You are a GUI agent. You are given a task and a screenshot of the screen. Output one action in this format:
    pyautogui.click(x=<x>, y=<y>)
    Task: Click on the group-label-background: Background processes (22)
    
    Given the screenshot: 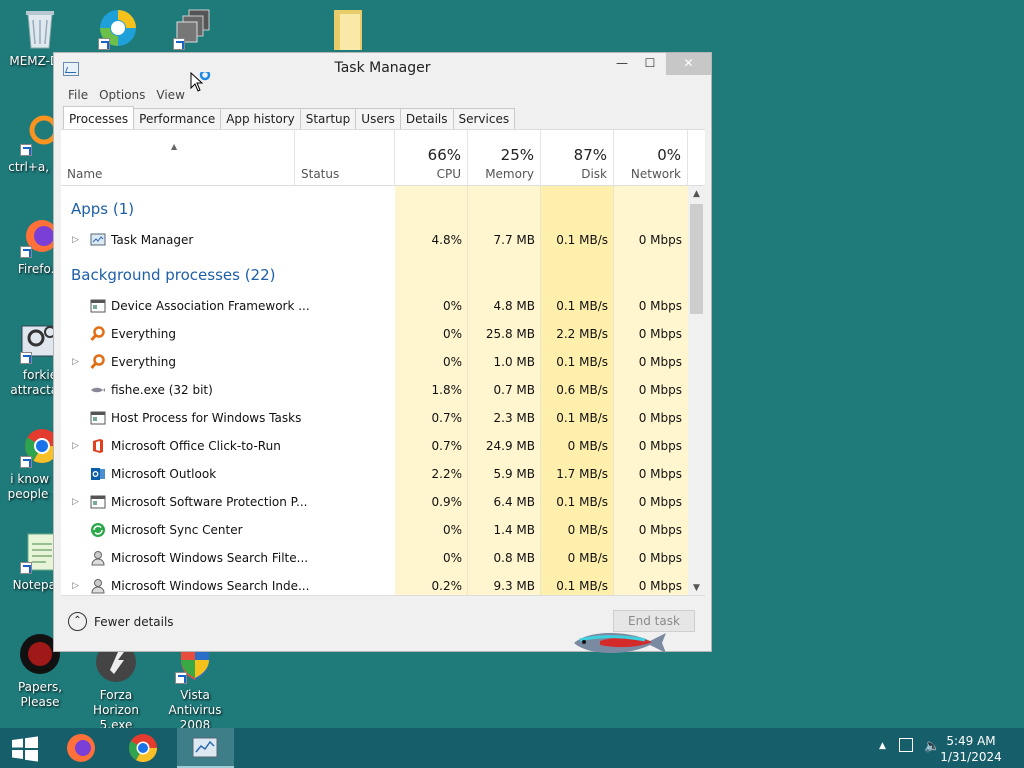 What is the action you would take?
    pyautogui.click(x=173, y=275)
    